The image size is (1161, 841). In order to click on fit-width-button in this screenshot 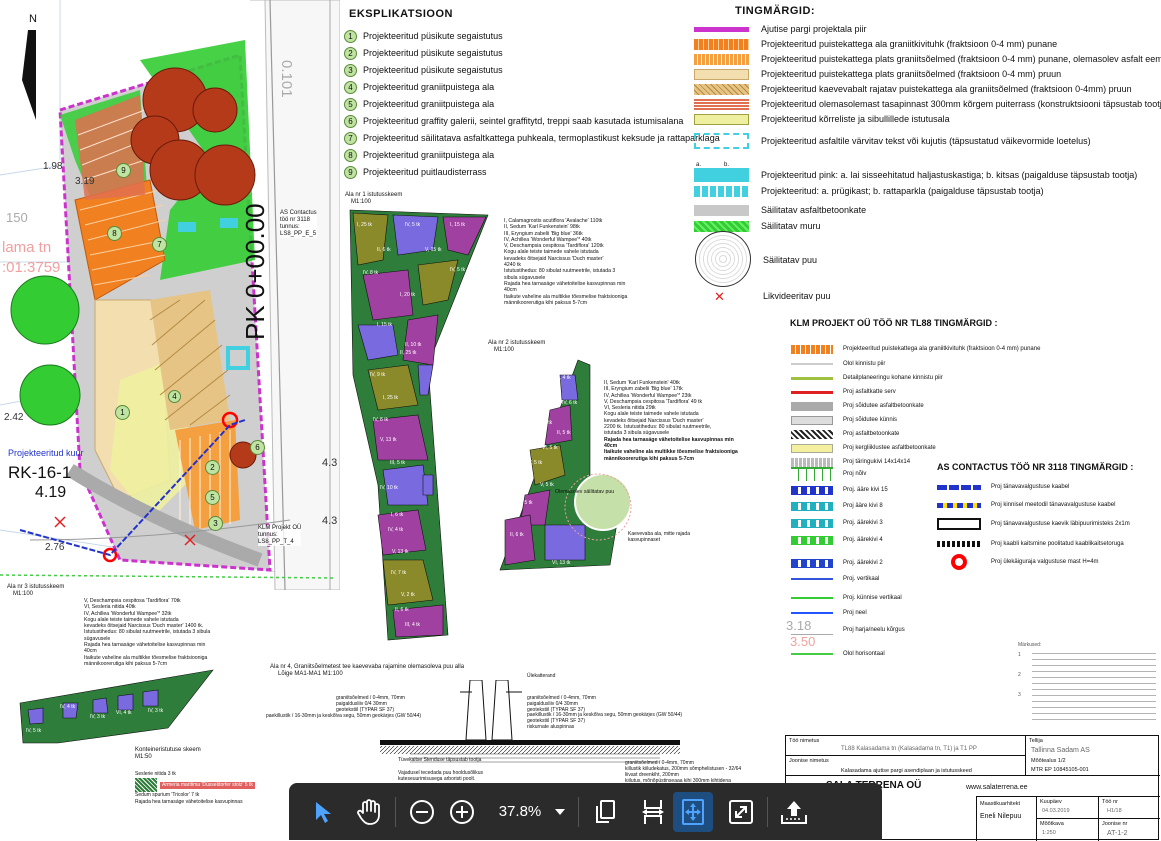, I will do `click(653, 812)`.